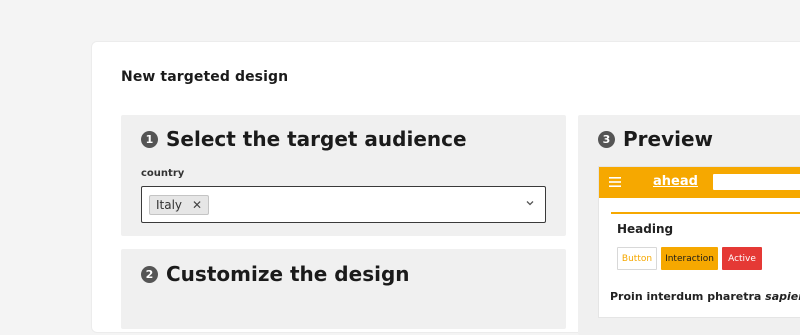 Image resolution: width=800 pixels, height=335 pixels. What do you see at coordinates (689, 258) in the screenshot?
I see `preview-button-interaction: Interaction` at bounding box center [689, 258].